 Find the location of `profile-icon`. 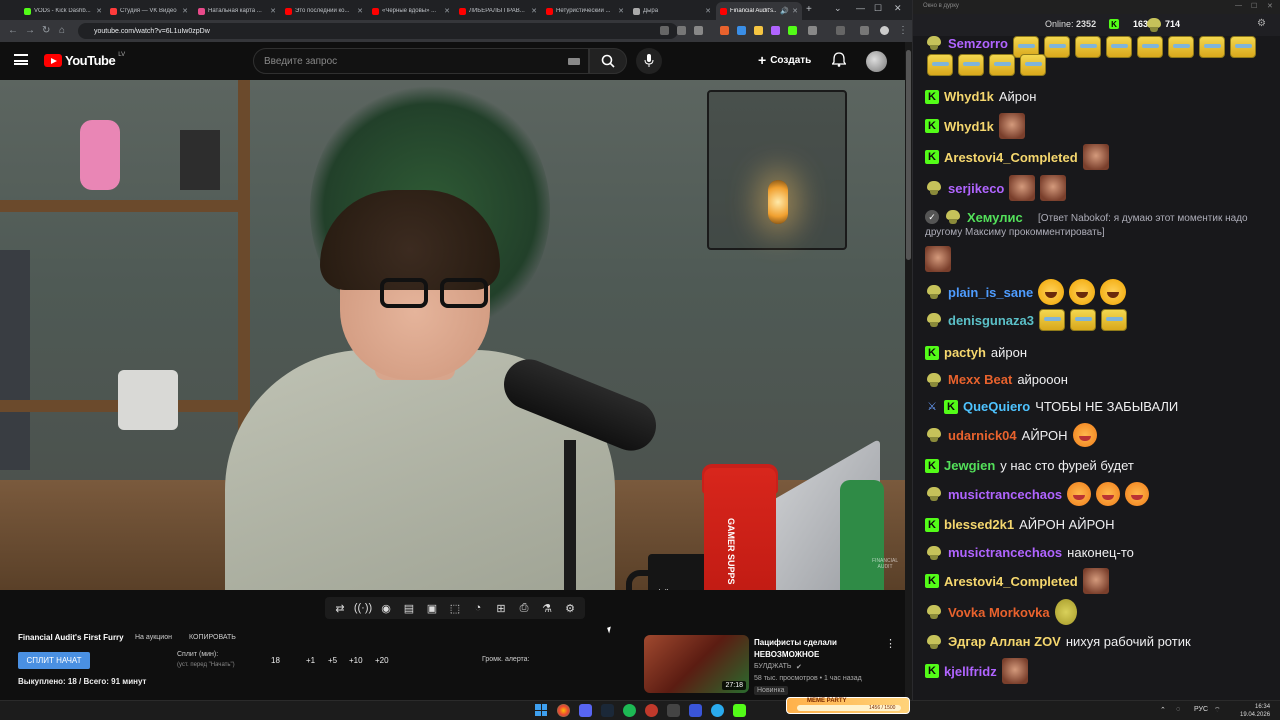

profile-icon is located at coordinates (864, 30).